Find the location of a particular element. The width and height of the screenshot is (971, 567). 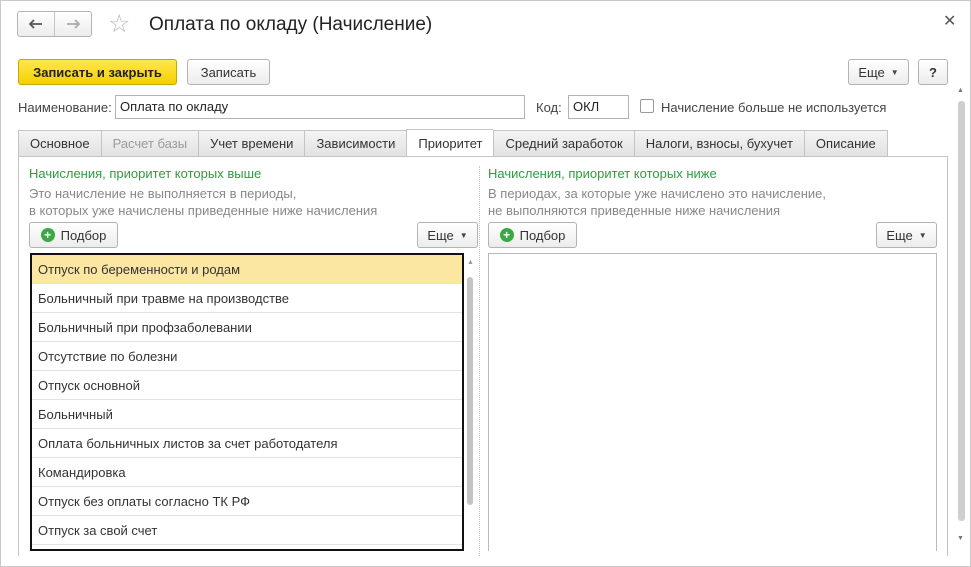

name-label: Наименование: is located at coordinates (65, 107).